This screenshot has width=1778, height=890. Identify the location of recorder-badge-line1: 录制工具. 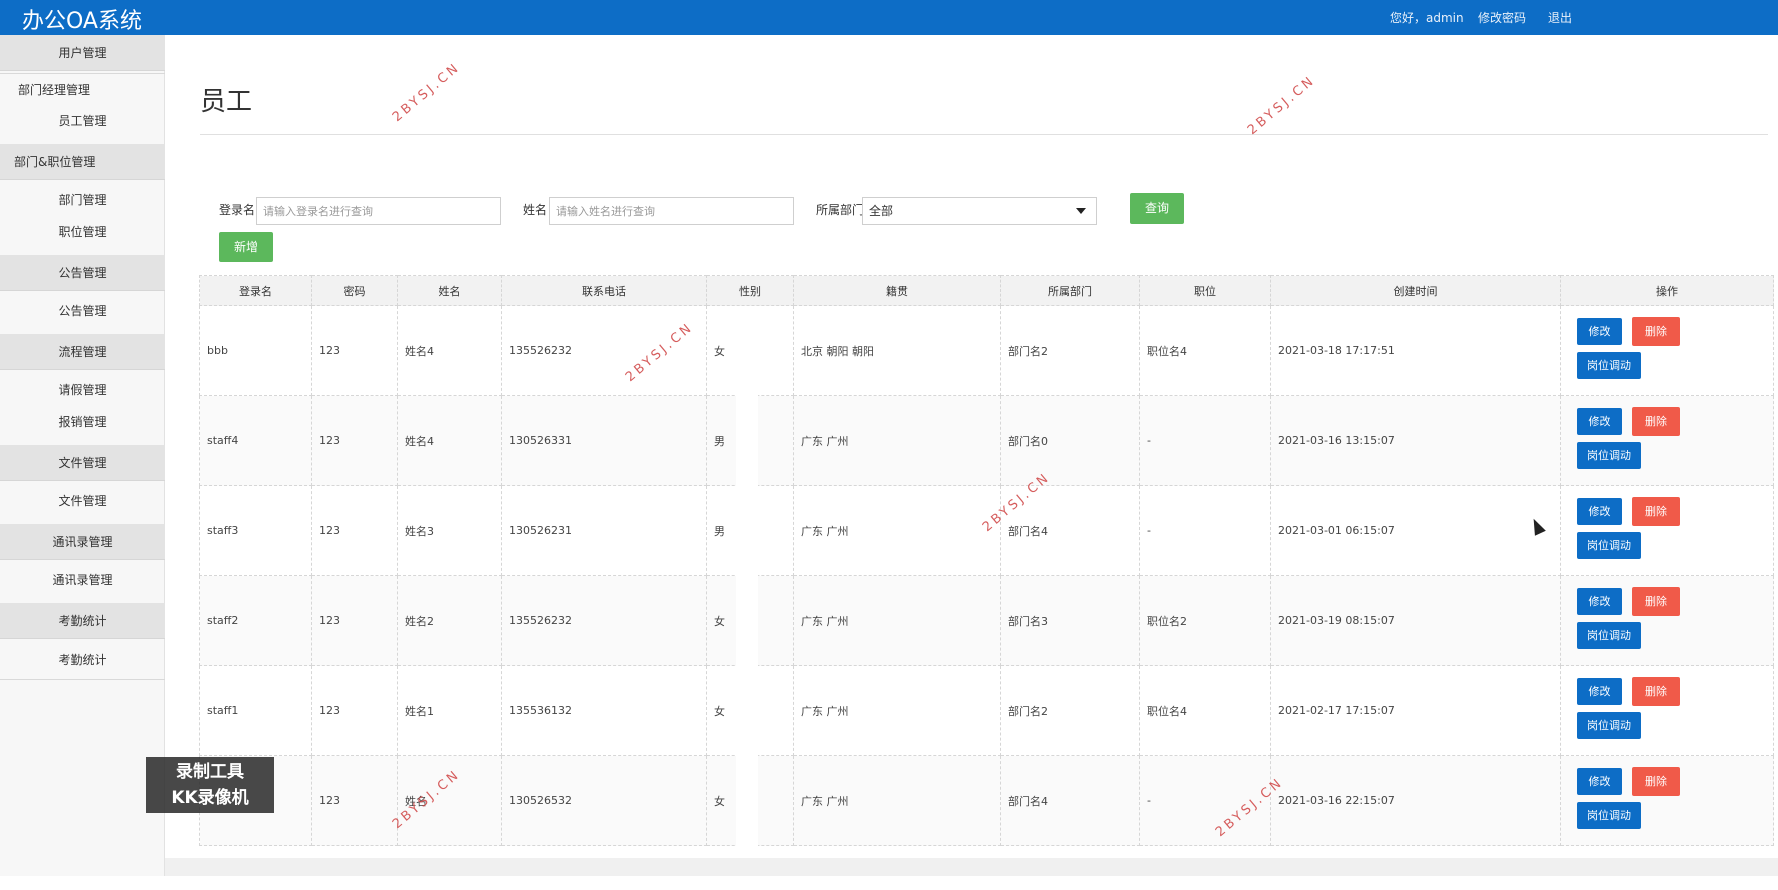
(210, 772).